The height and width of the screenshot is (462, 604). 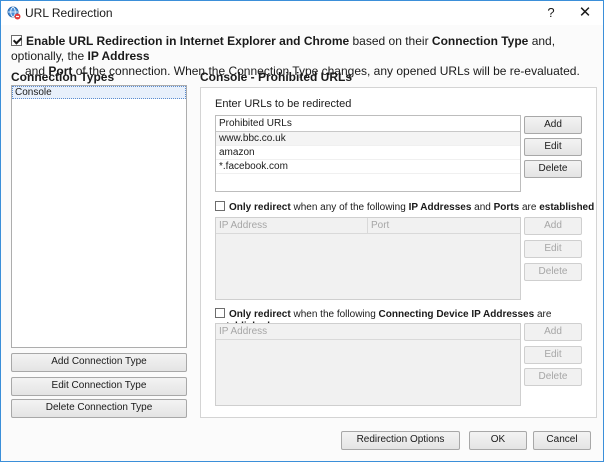 What do you see at coordinates (118, 56) in the screenshot?
I see `enable-text-bold3: IP Address` at bounding box center [118, 56].